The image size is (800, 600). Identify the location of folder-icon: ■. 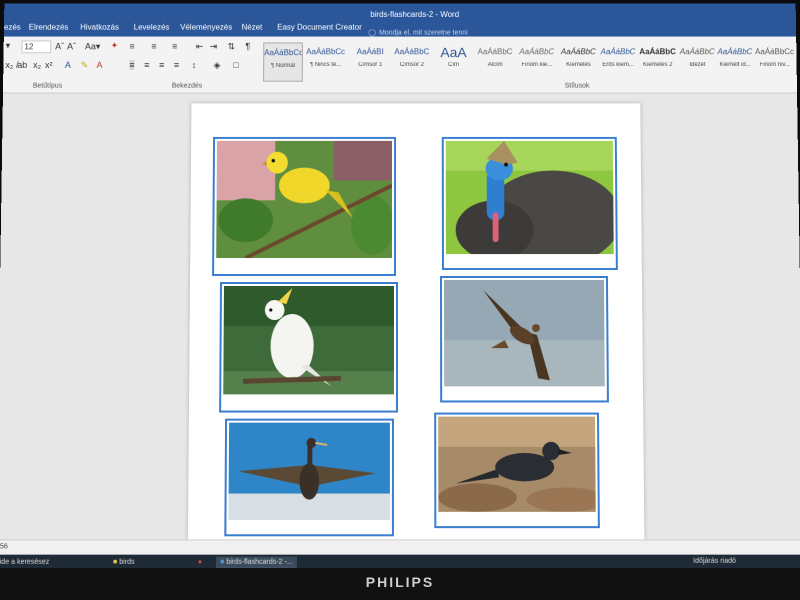
(115, 562).